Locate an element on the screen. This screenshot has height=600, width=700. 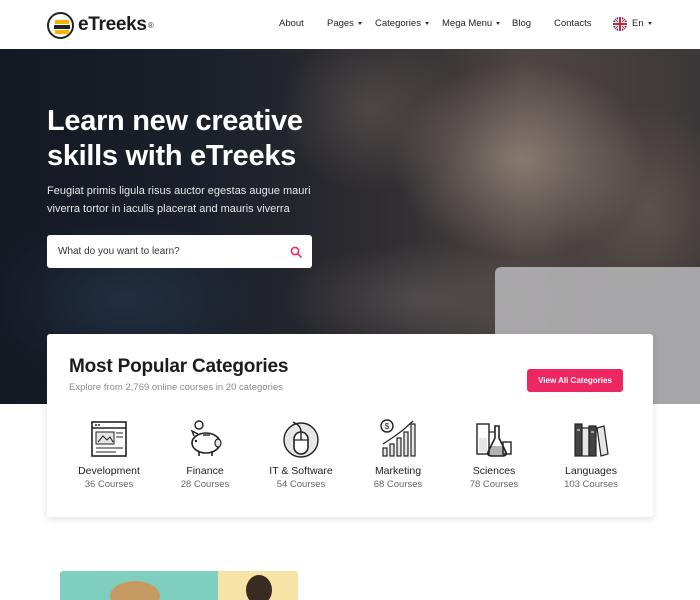
nav-mega-menu-label: Mega Menu is located at coordinates (467, 23).